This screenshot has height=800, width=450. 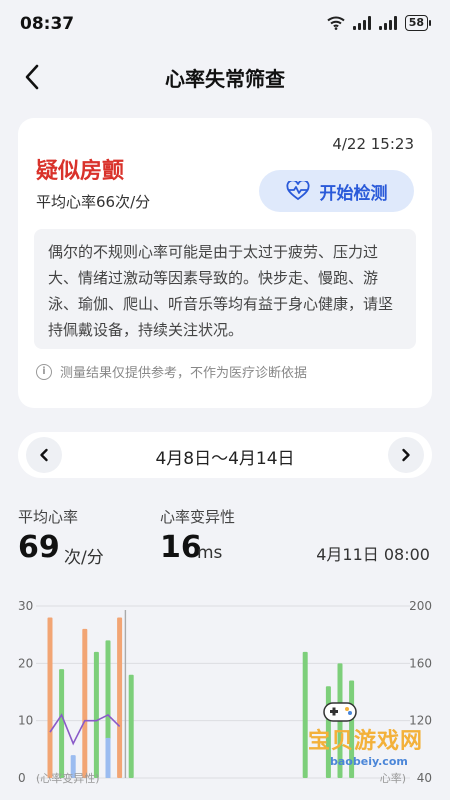 I want to click on page-title: 心率失常筛查, so click(x=225, y=79).